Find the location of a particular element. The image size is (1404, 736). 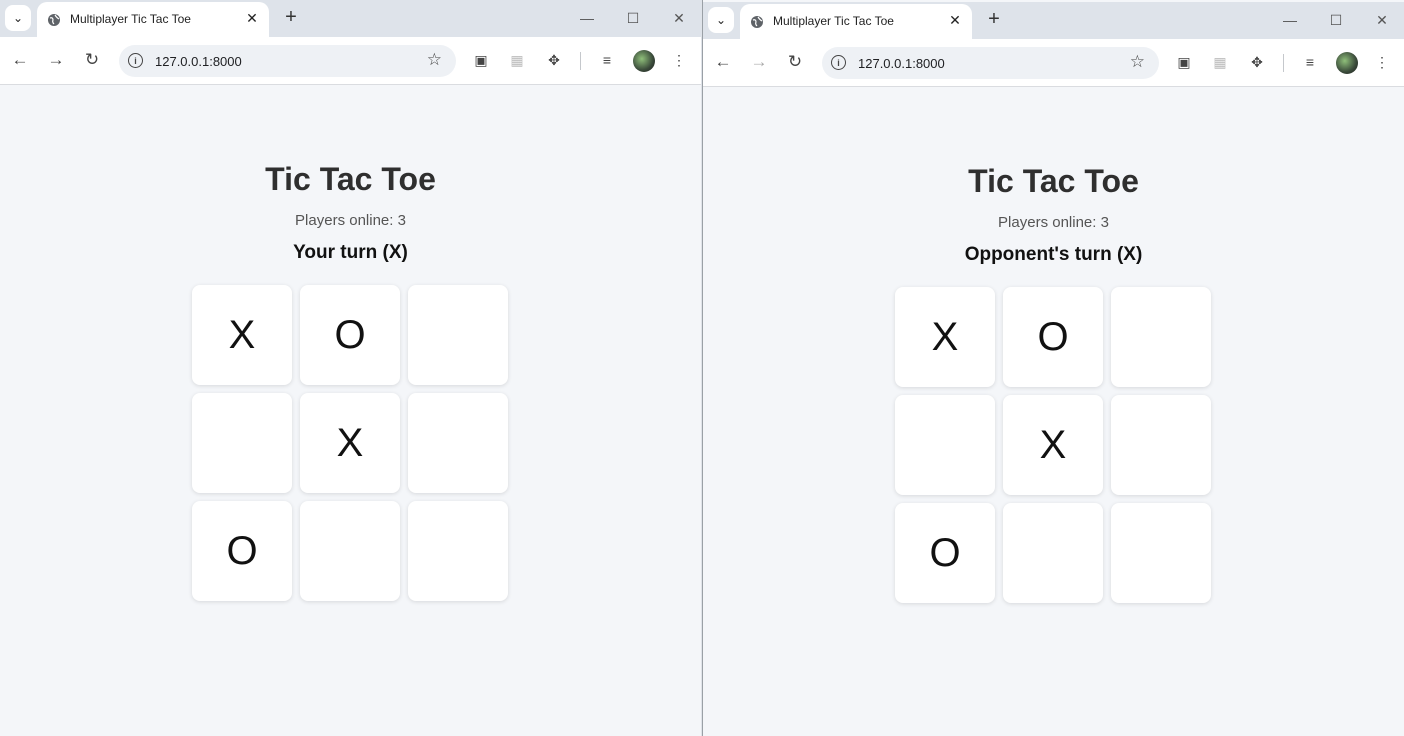

turn-status: Your turn (X) is located at coordinates (350, 252).